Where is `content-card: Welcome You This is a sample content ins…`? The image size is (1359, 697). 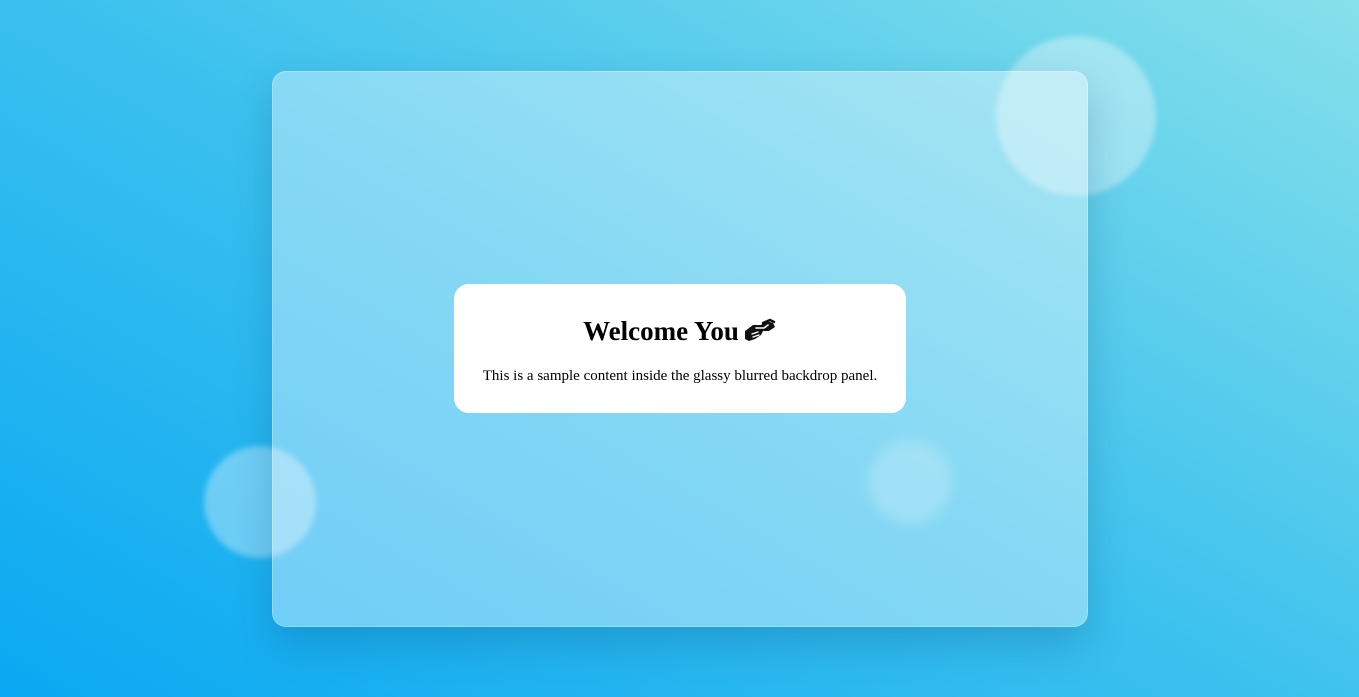 content-card: Welcome You This is a sample content ins… is located at coordinates (680, 348).